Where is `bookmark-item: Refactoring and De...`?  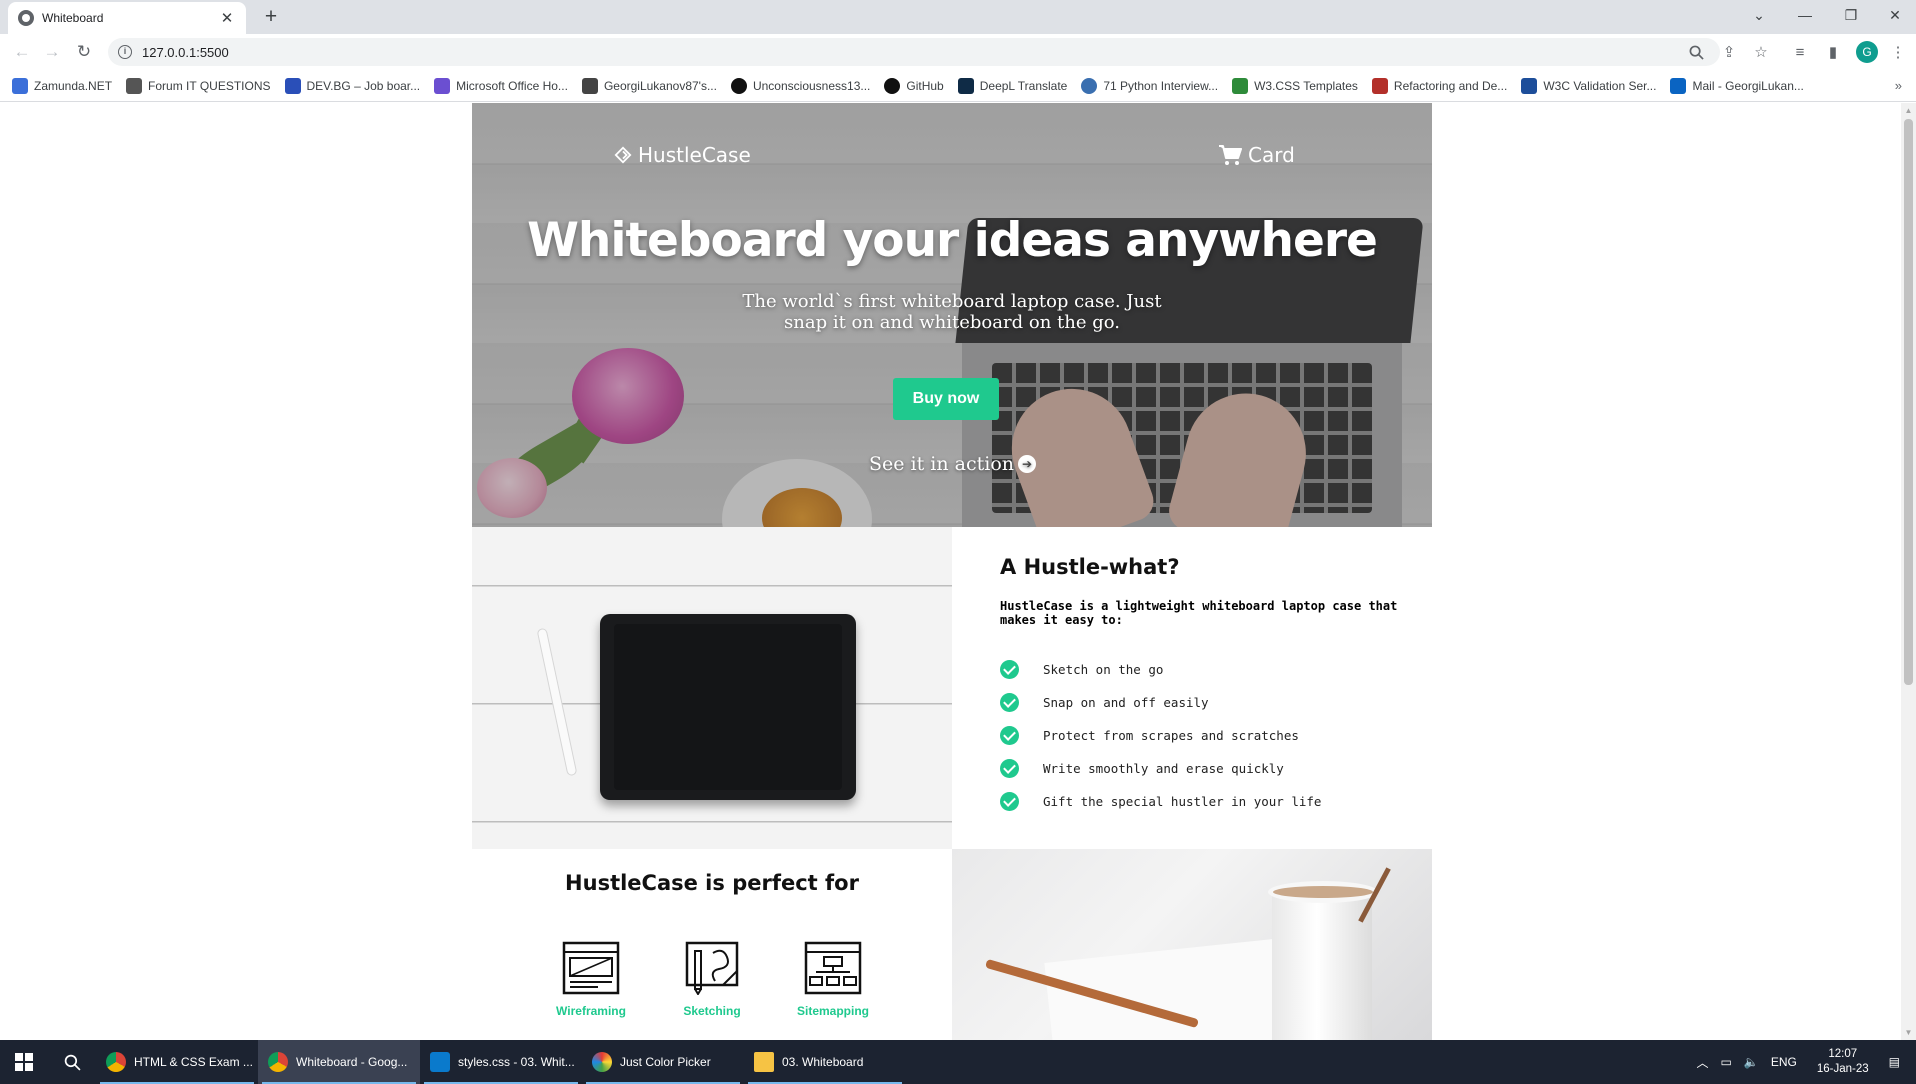 bookmark-item: Refactoring and De... is located at coordinates (1439, 85).